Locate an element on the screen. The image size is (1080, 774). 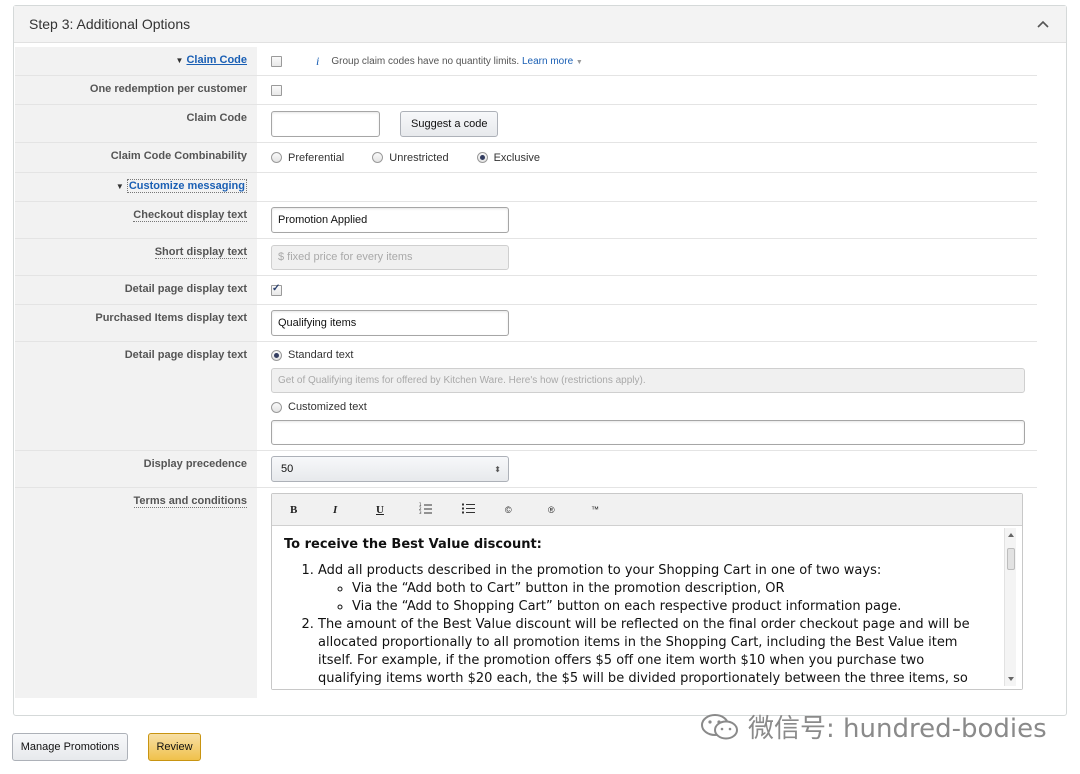
radio-preferential: Preferential is located at coordinates (307, 158).